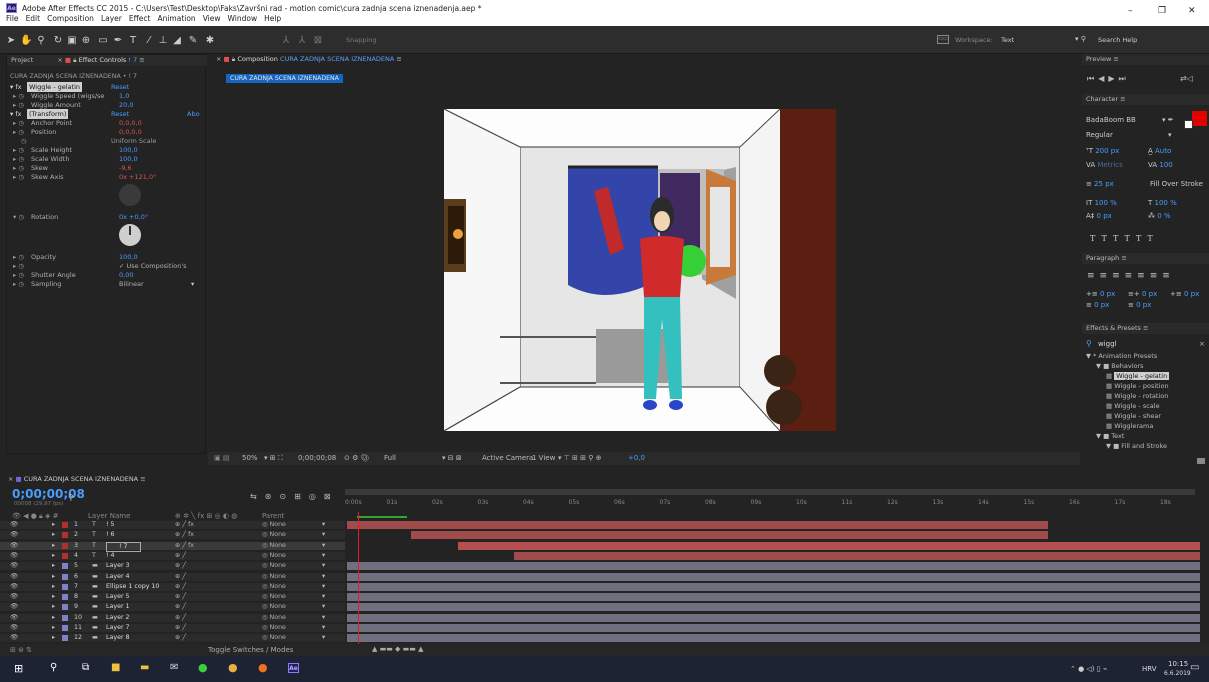 The height and width of the screenshot is (682, 1209). What do you see at coordinates (130, 195) in the screenshot?
I see `skew-axis-dial` at bounding box center [130, 195].